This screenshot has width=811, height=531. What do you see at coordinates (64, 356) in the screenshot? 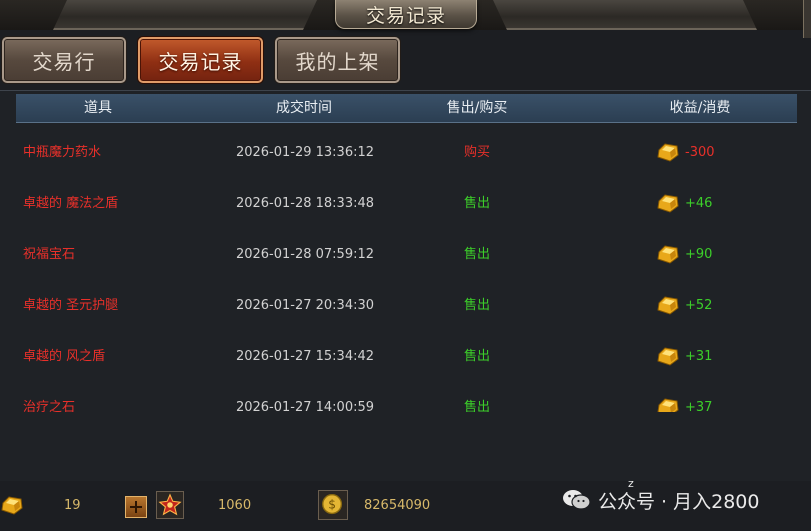
I see `item-name: 卓越的 风之盾` at bounding box center [64, 356].